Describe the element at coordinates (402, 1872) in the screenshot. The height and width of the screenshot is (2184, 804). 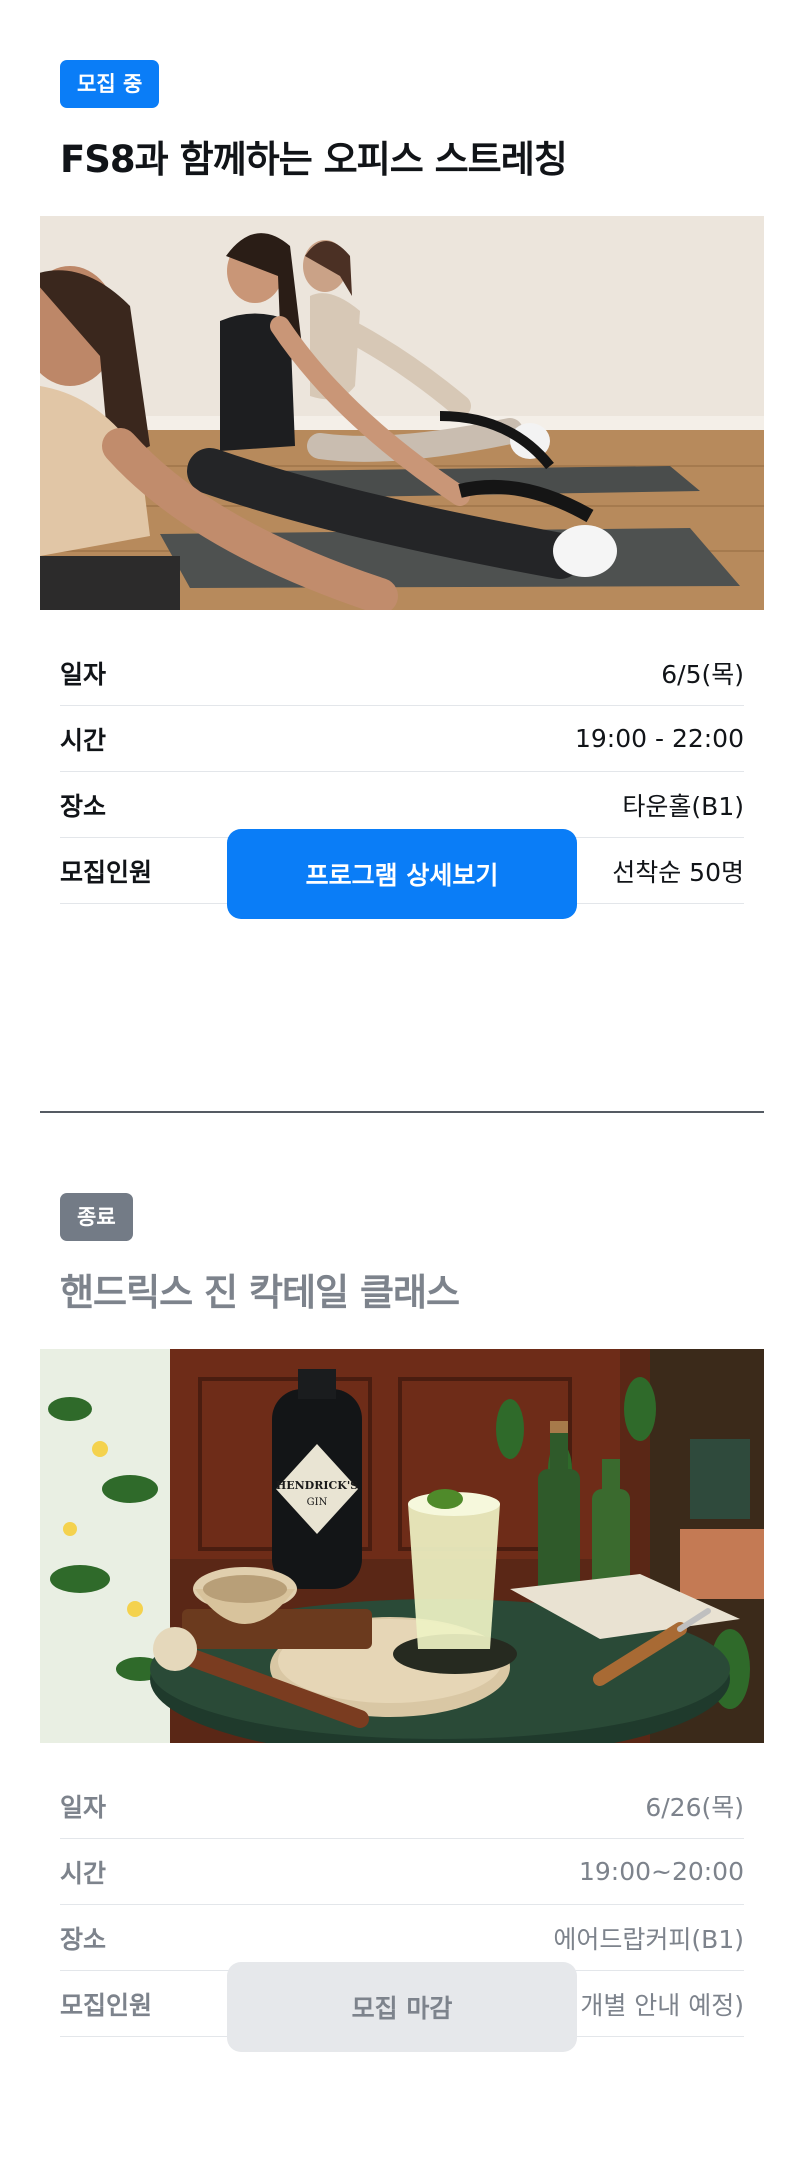
I see `detail-row-time: 시간 19:00~20:00` at that location.